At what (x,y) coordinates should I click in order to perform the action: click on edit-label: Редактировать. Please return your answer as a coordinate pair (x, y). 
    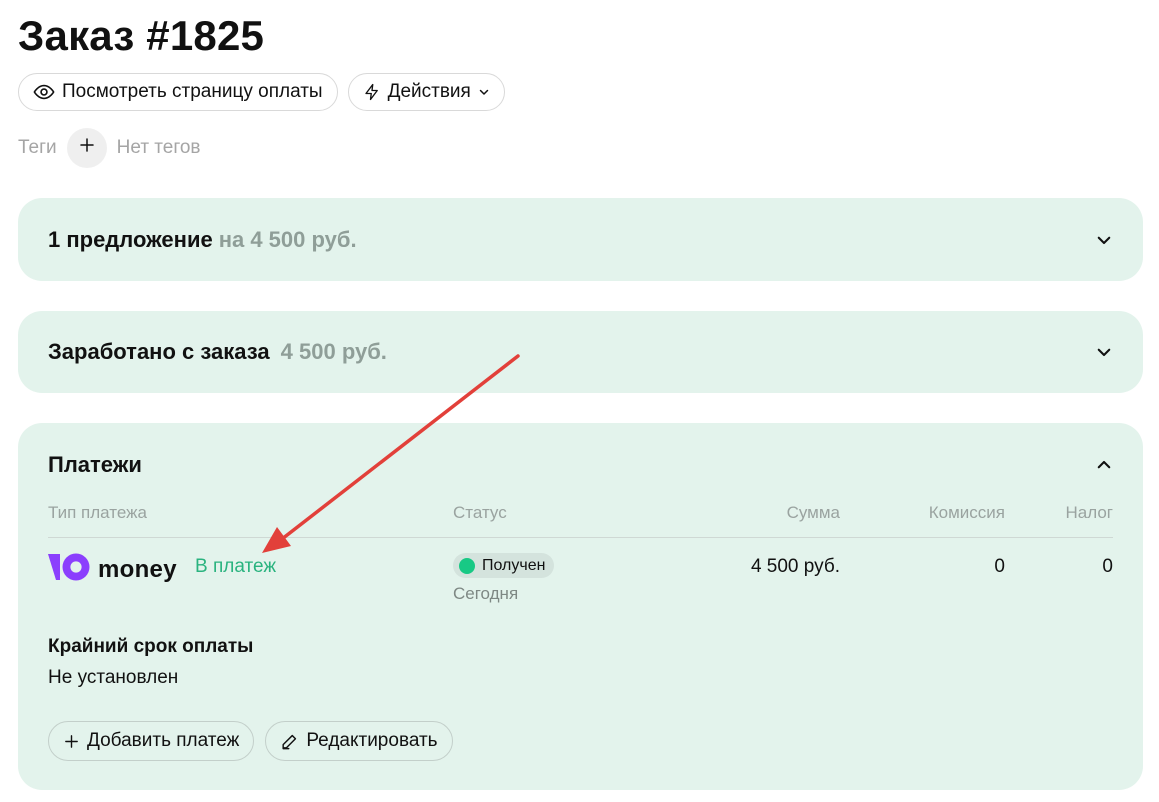
    Looking at the image, I should click on (372, 740).